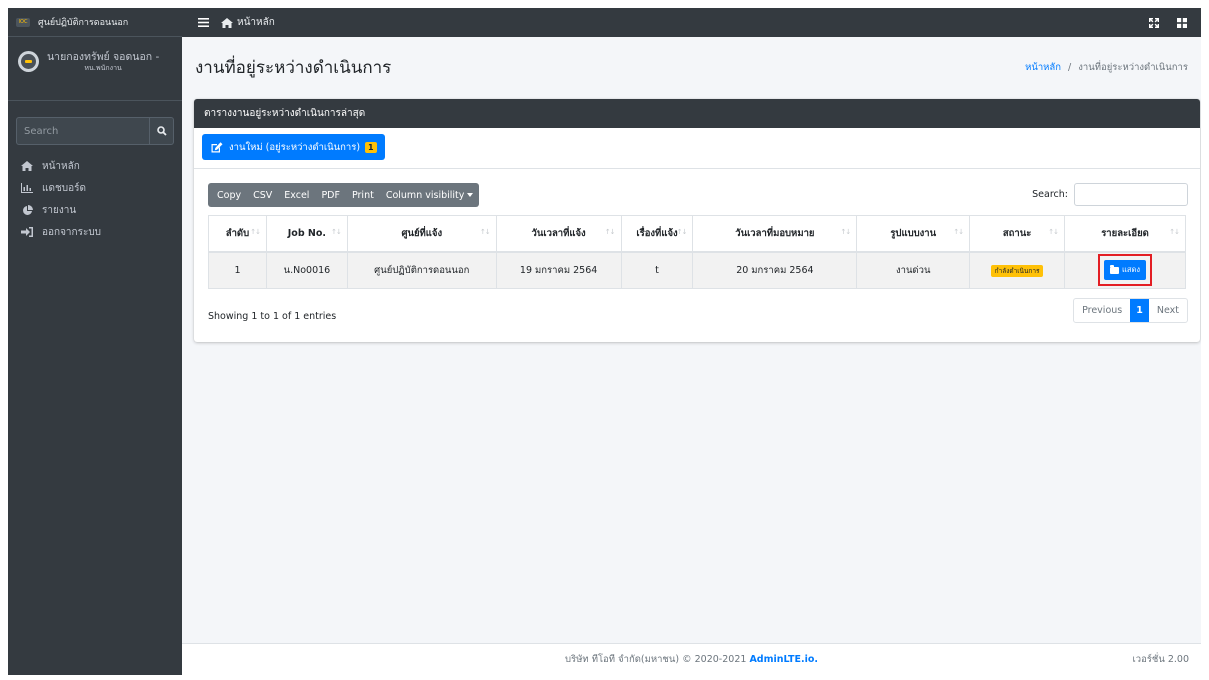  Describe the element at coordinates (558, 270) in the screenshot. I see `cell-reported-at: 19 มกราคม 2564` at that location.